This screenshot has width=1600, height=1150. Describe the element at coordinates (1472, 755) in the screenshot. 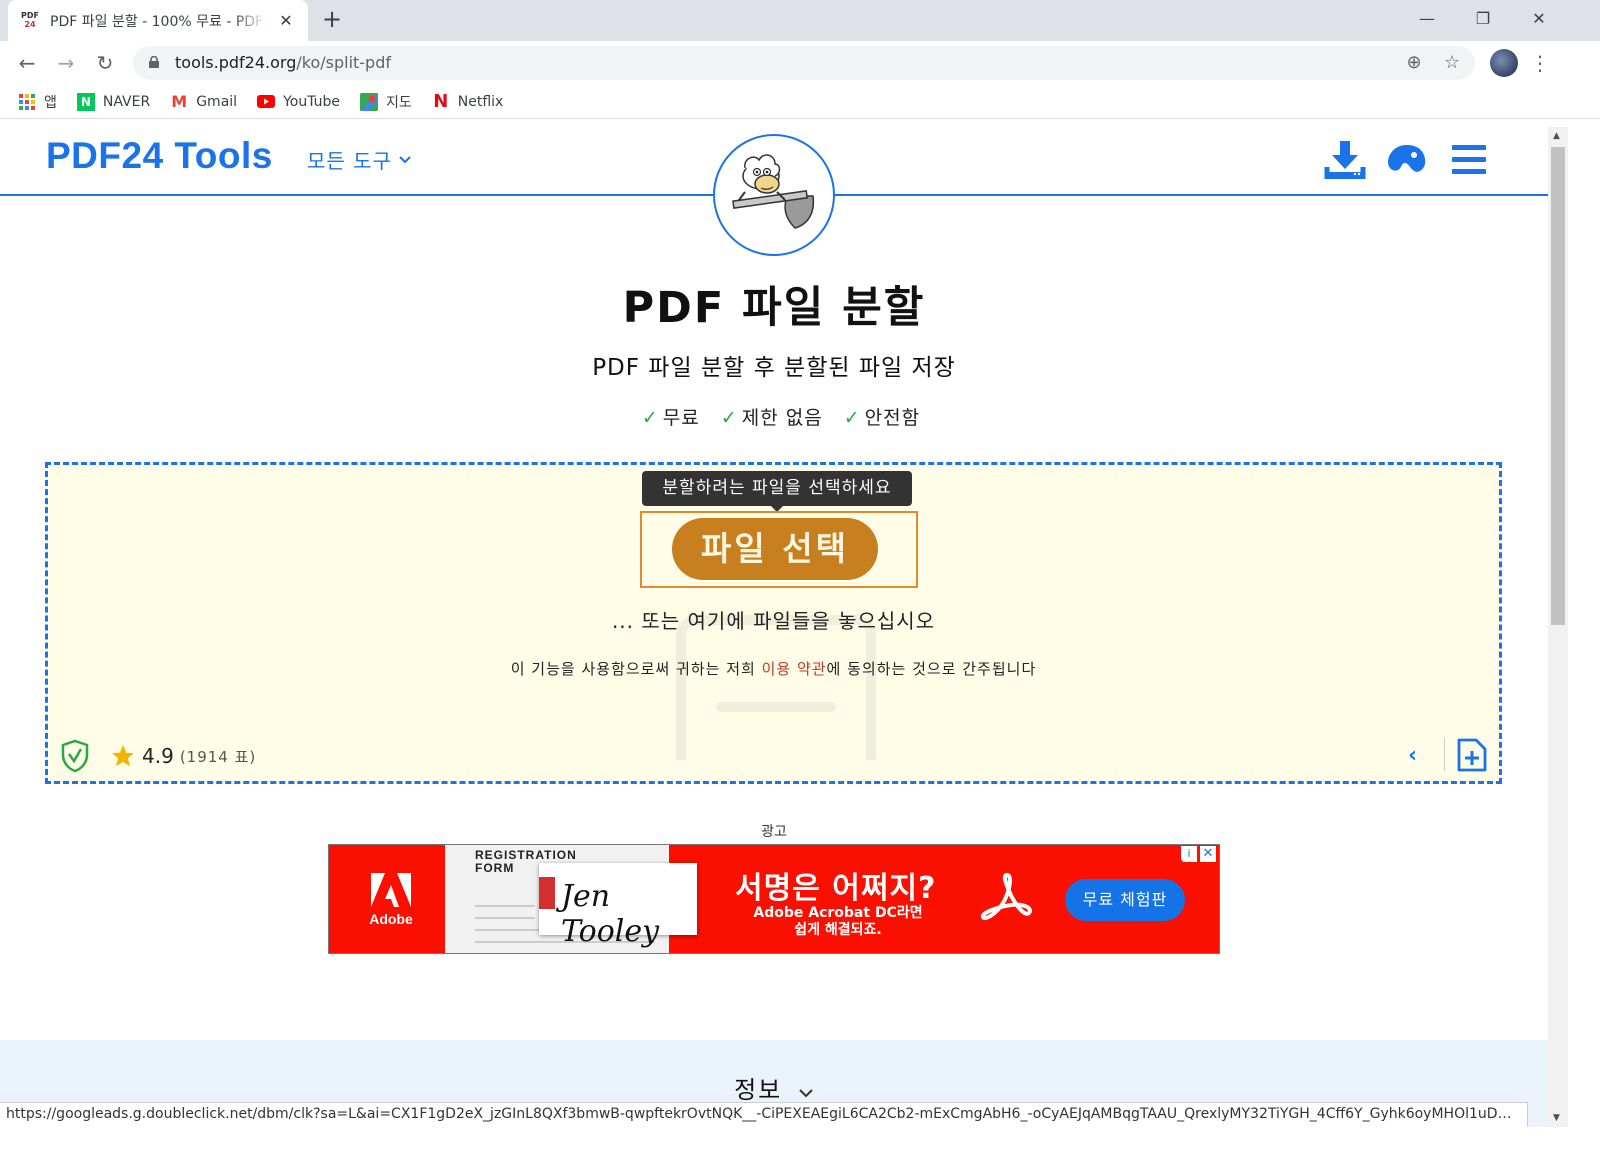

I see `add-file-icon` at that location.